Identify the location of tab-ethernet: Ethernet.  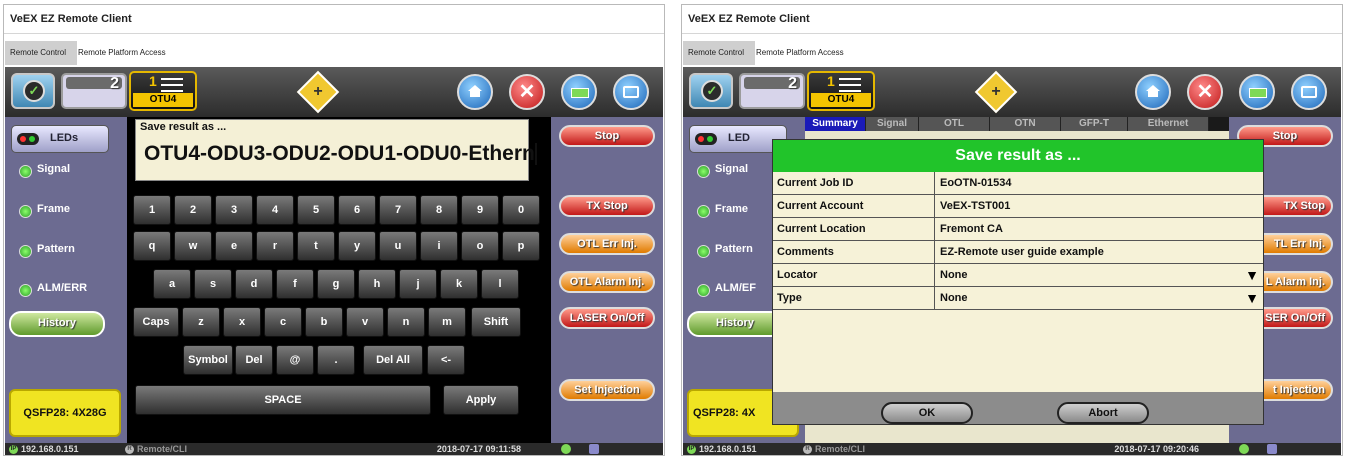
(1168, 124).